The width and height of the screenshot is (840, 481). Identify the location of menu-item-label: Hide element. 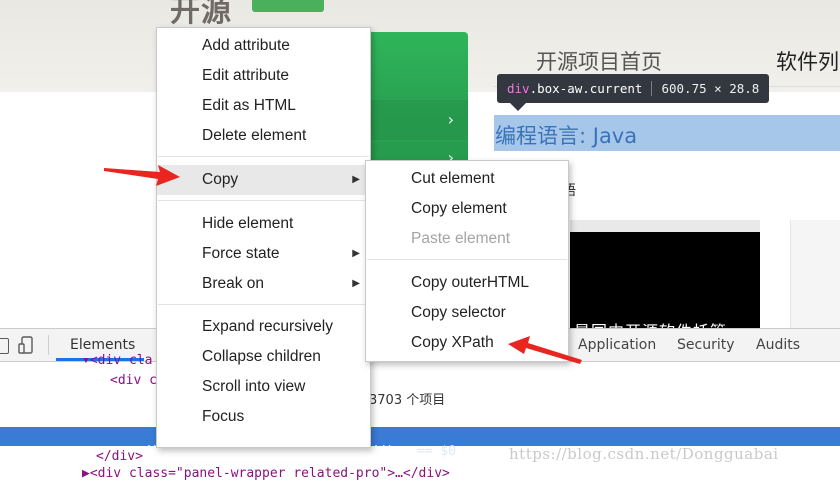
(248, 223).